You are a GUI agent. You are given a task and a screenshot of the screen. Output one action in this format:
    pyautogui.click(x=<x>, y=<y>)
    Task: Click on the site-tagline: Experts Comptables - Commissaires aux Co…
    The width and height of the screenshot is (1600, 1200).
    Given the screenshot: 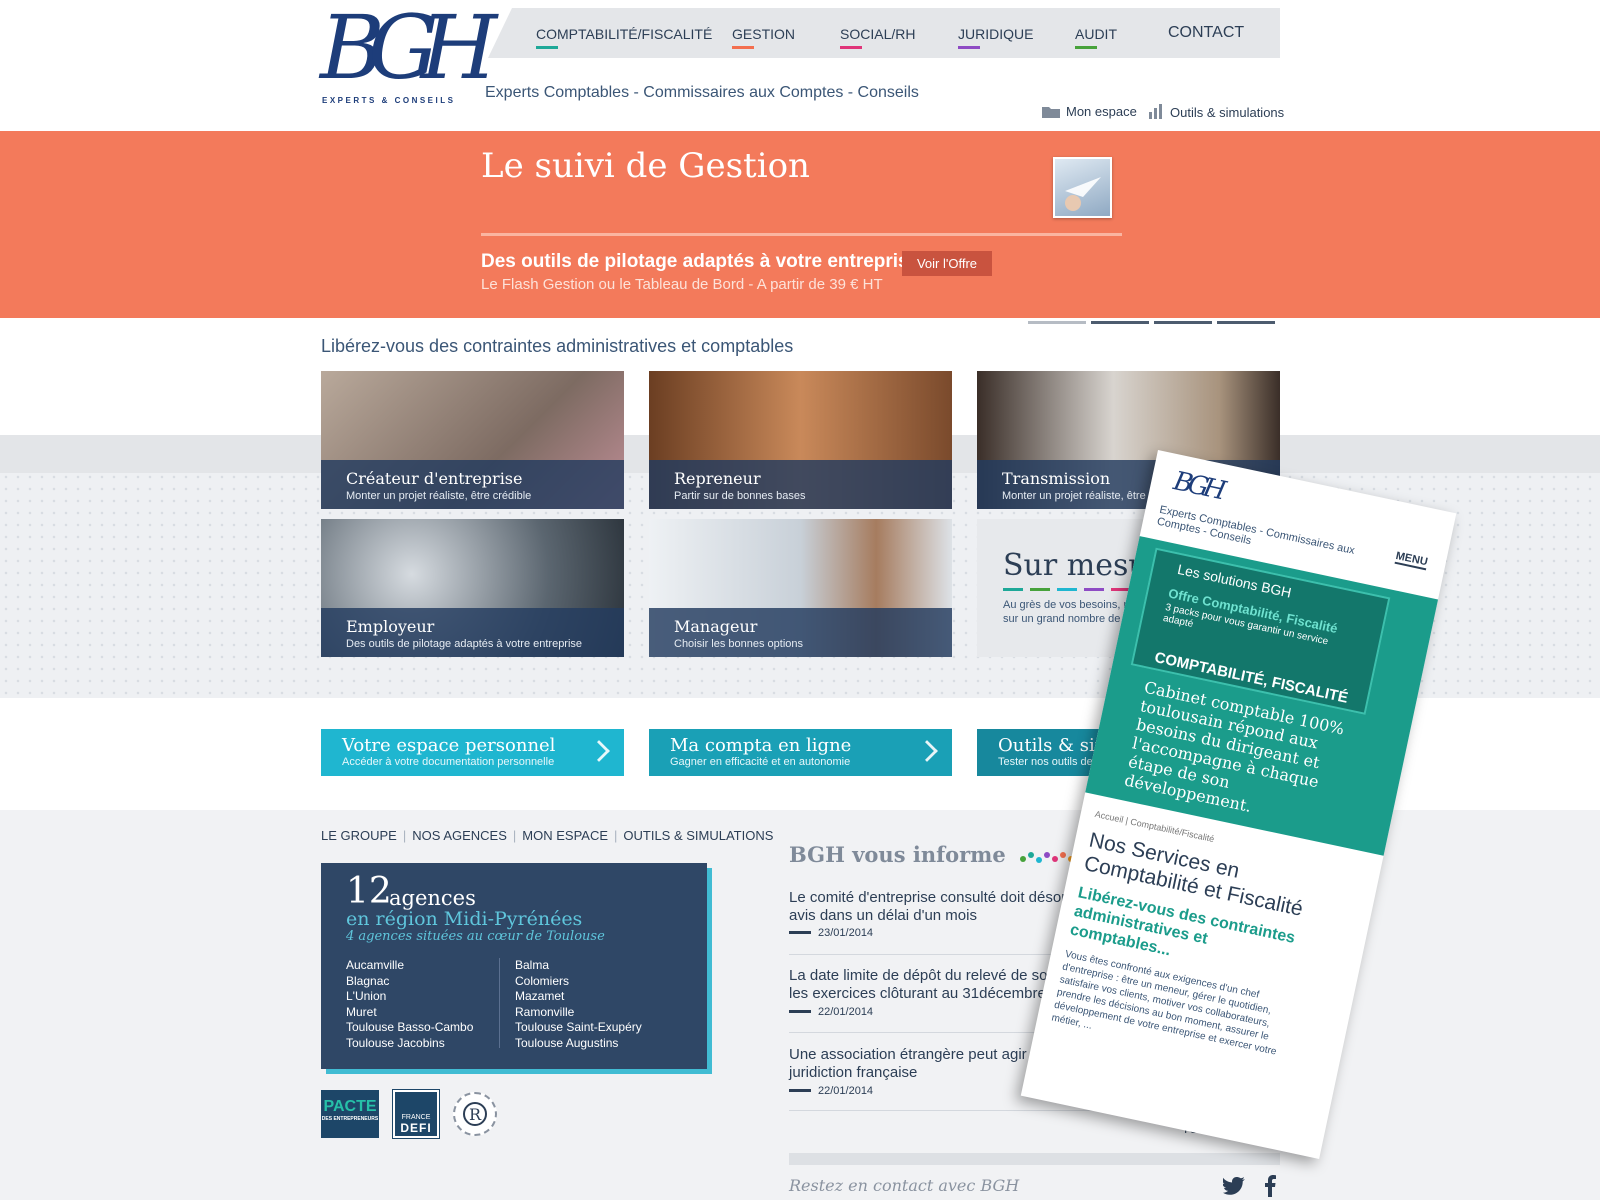 What is the action you would take?
    pyautogui.click(x=702, y=92)
    